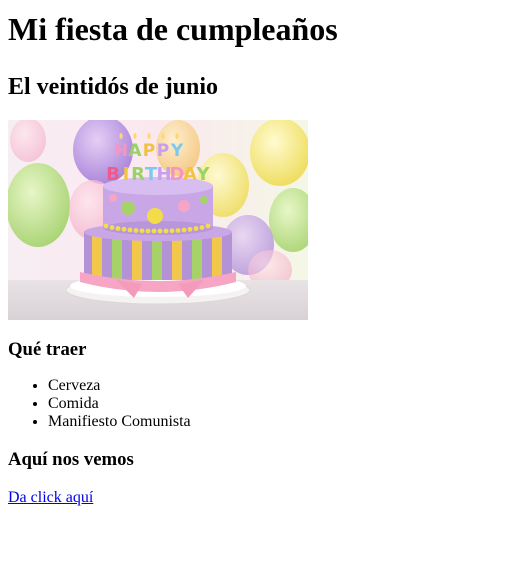 The image size is (528, 588). Describe the element at coordinates (284, 386) in the screenshot. I see `list-item: Cerveza` at that location.